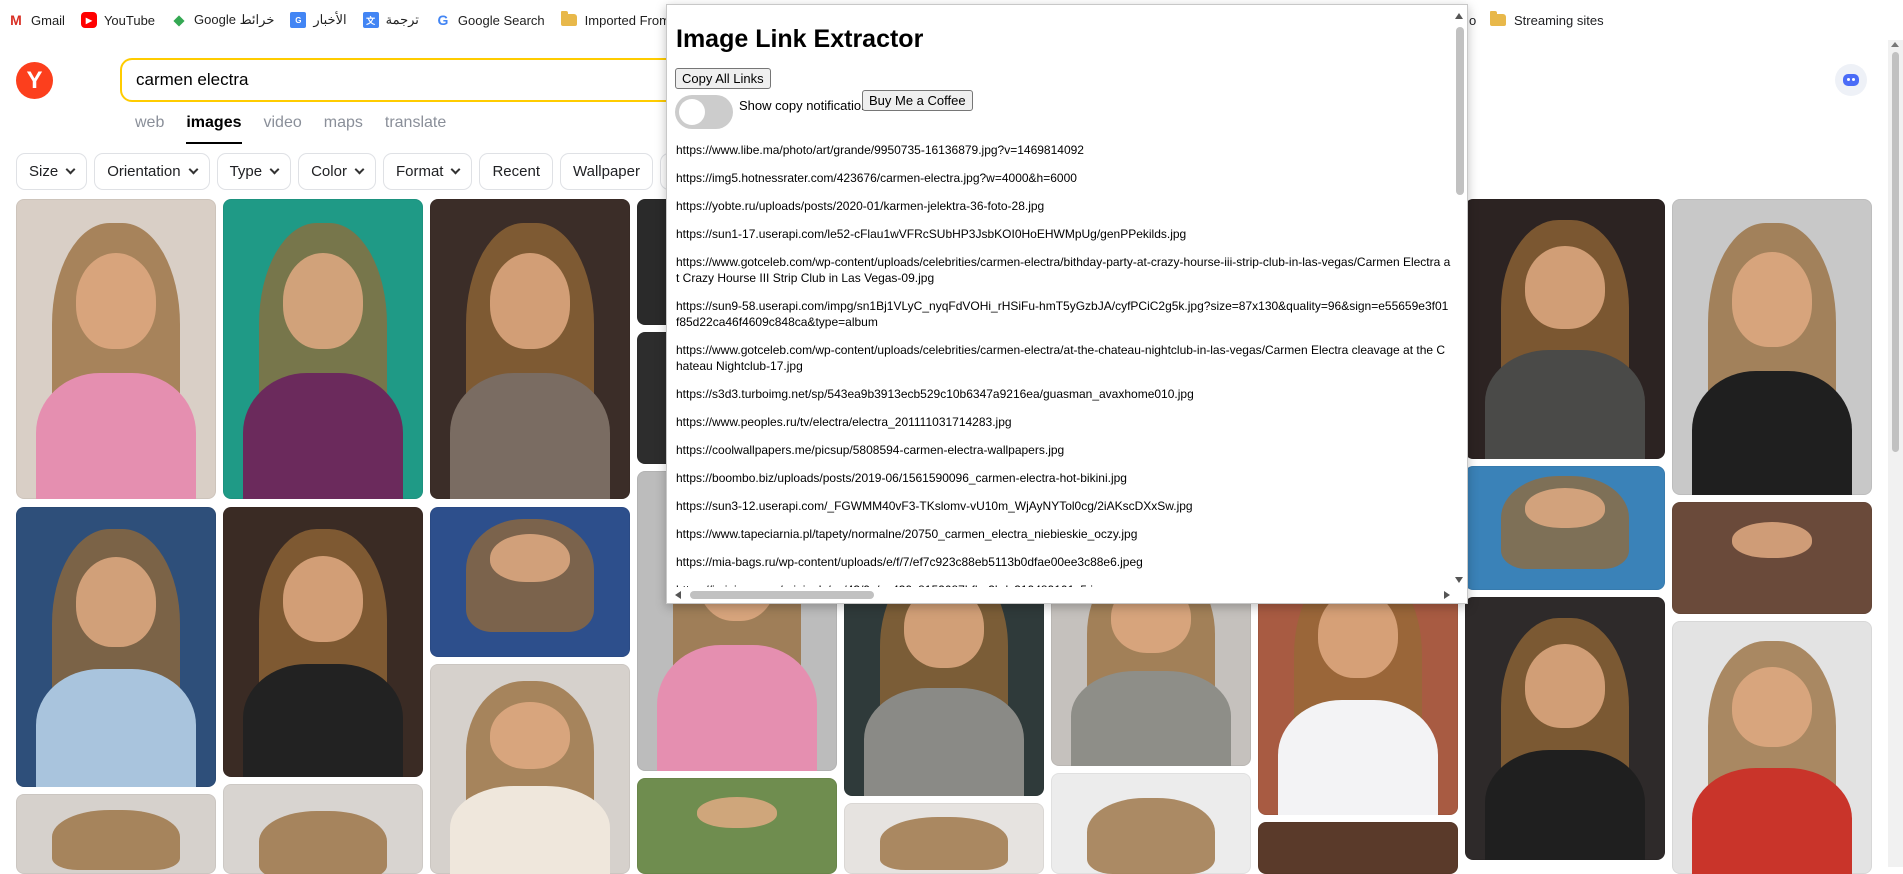 This screenshot has width=1903, height=874. I want to click on popup-vertical-scrollbar, so click(1459, 296).